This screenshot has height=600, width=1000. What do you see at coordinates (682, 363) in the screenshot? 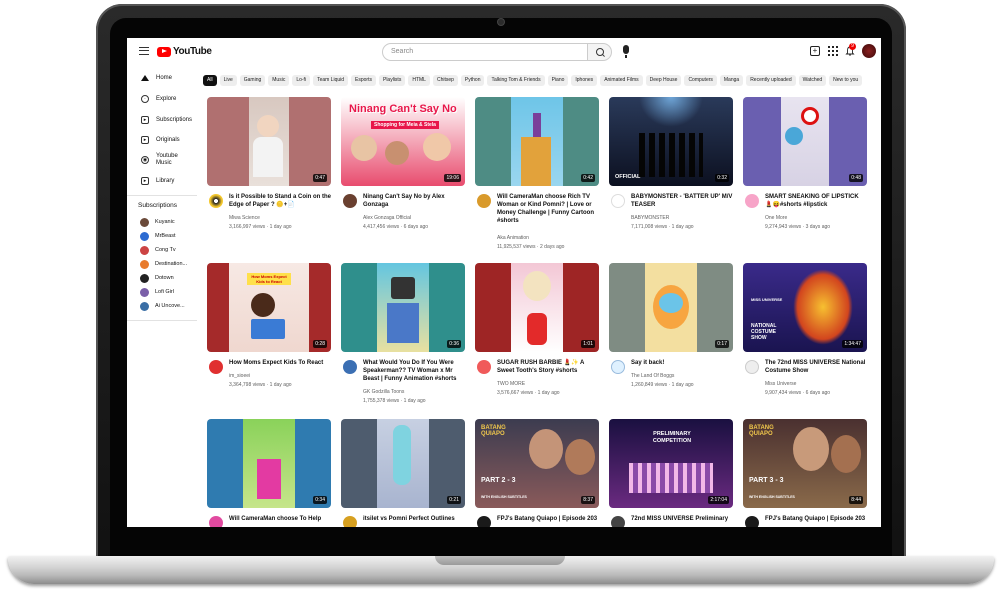
I see `video-title: Say it back!` at bounding box center [682, 363].